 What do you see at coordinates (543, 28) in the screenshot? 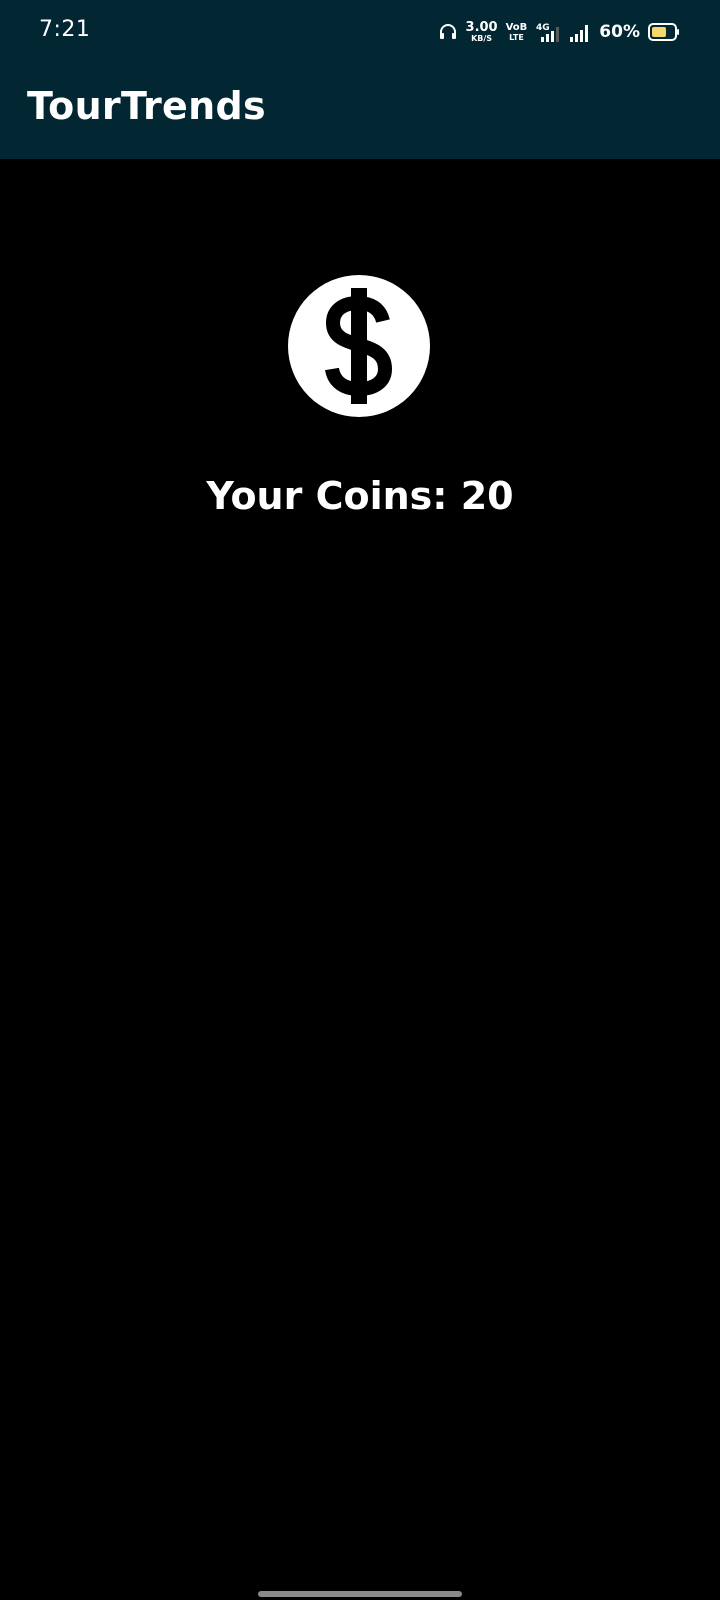
I see `network-type-label: 4G` at bounding box center [543, 28].